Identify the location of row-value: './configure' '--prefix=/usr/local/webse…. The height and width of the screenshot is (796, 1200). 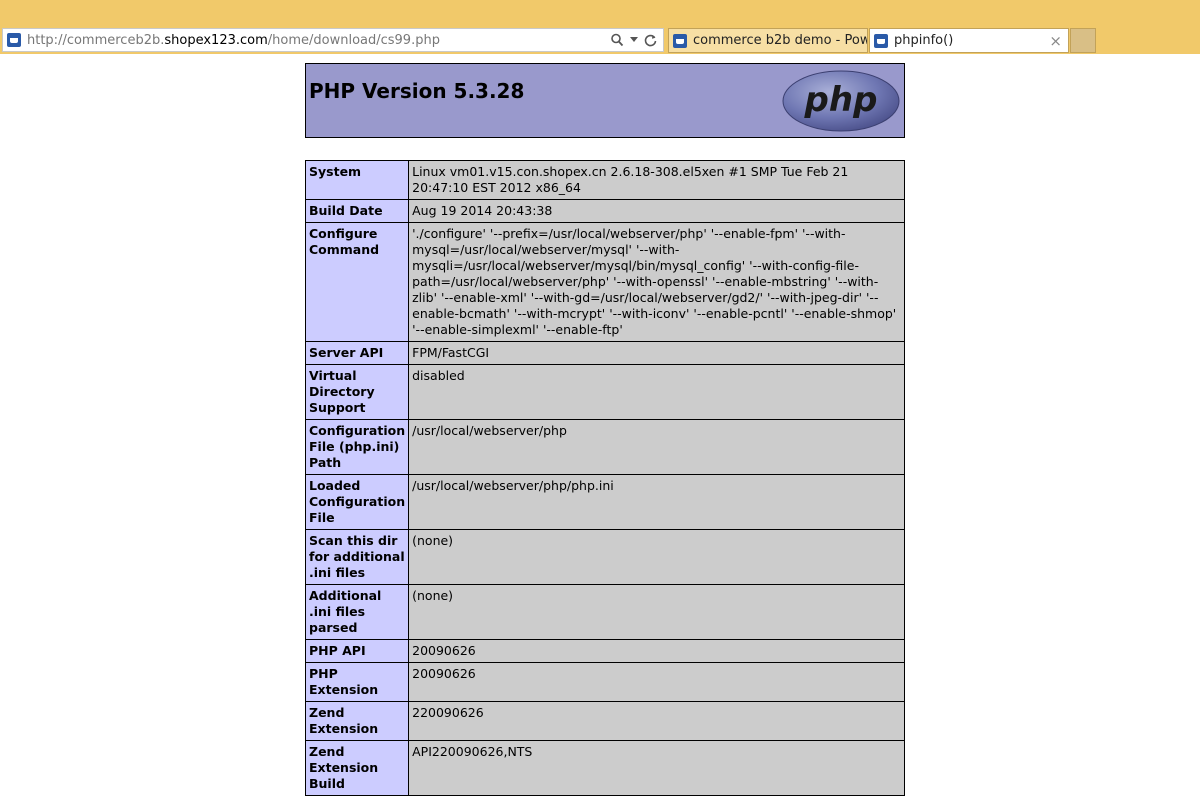
(656, 282).